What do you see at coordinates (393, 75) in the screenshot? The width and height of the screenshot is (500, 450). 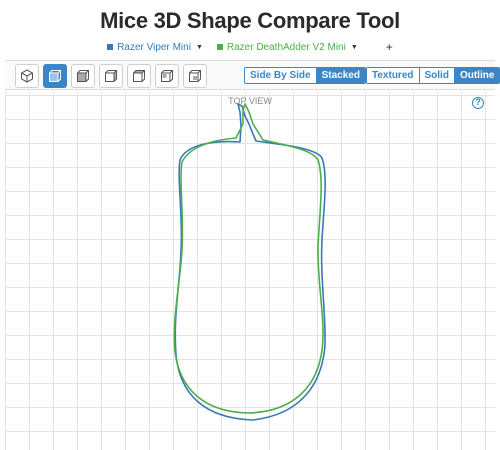 I see `textured-button: Textured` at bounding box center [393, 75].